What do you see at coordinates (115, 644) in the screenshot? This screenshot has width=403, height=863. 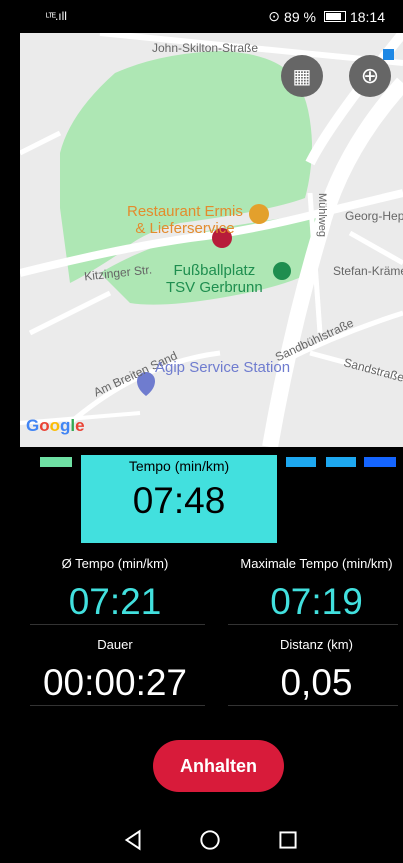 I see `duration-label: Dauer` at bounding box center [115, 644].